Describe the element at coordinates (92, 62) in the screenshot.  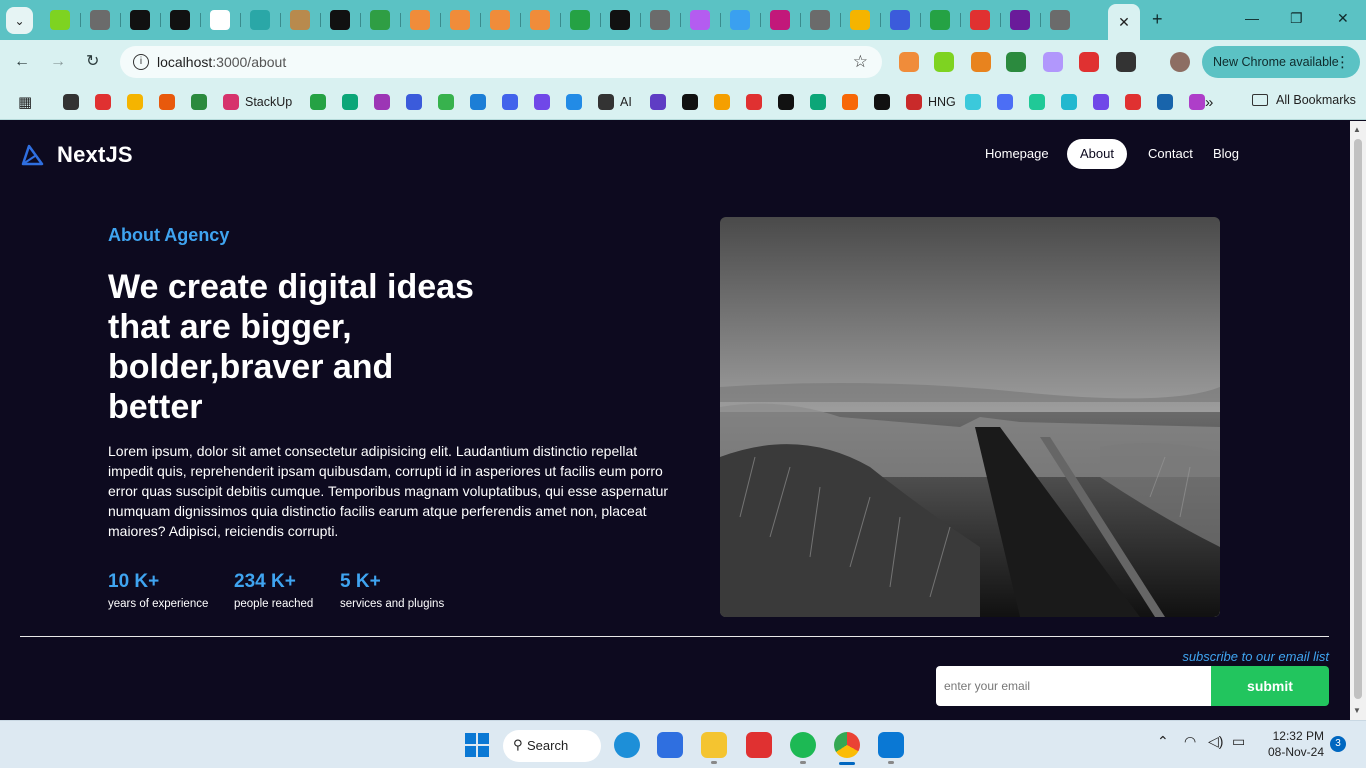
I see `reload-button: ↻` at that location.